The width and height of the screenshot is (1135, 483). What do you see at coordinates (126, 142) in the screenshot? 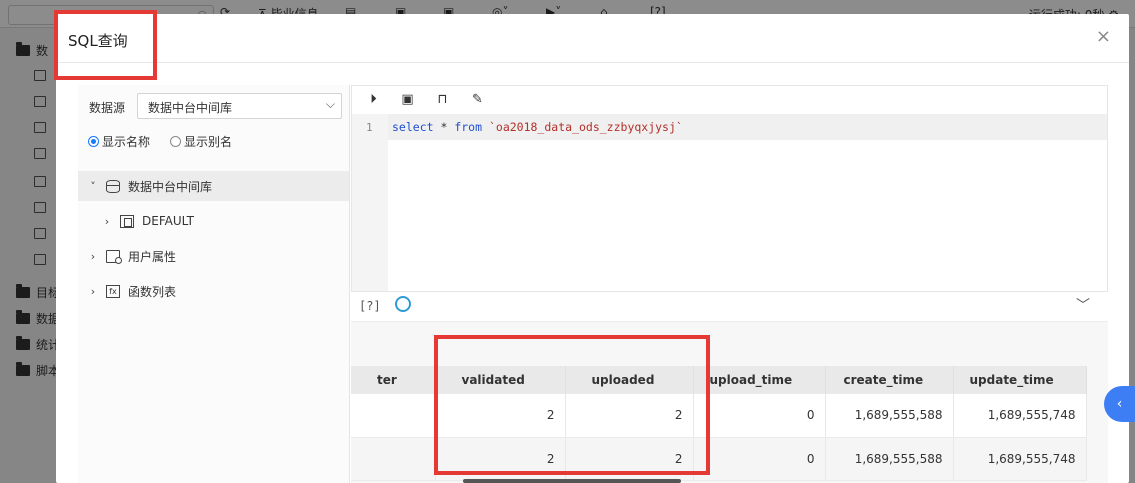
I see `radio-label: 显示名称` at bounding box center [126, 142].